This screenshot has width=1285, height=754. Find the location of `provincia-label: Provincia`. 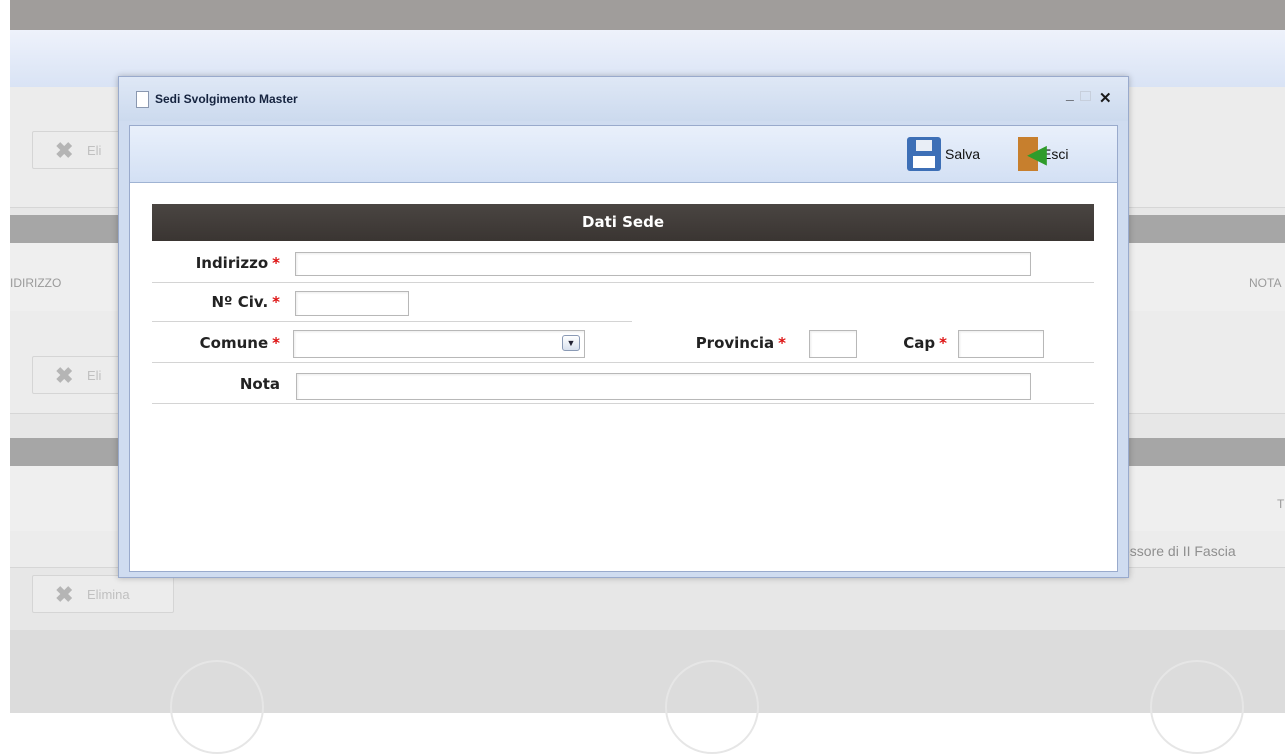

provincia-label: Provincia is located at coordinates (735, 343).